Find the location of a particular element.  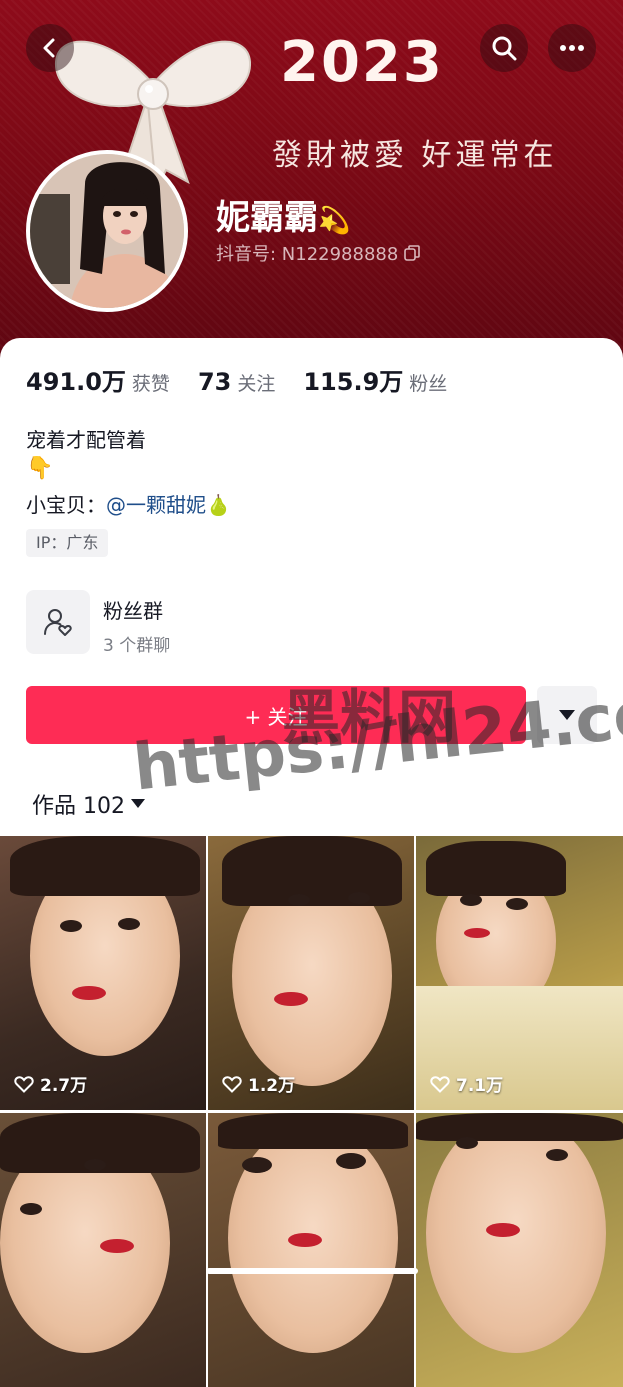

followers-label: 粉丝 is located at coordinates (428, 382).